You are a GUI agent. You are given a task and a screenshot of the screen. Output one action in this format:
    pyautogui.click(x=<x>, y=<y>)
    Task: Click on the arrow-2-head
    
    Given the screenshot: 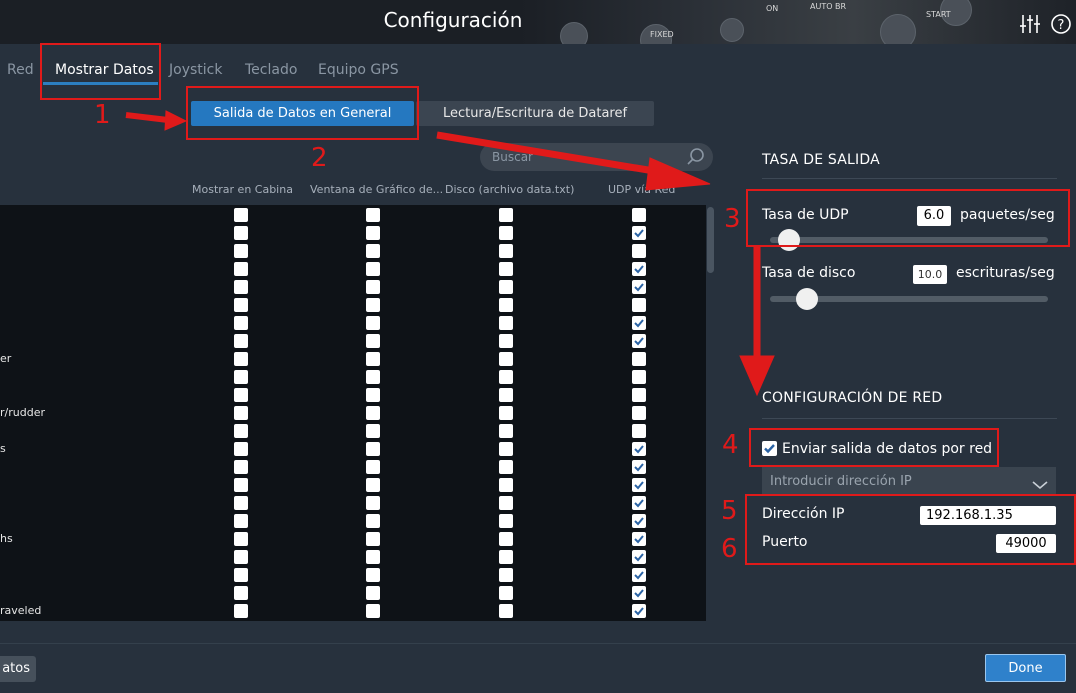 What is the action you would take?
    pyautogui.click(x=678, y=174)
    